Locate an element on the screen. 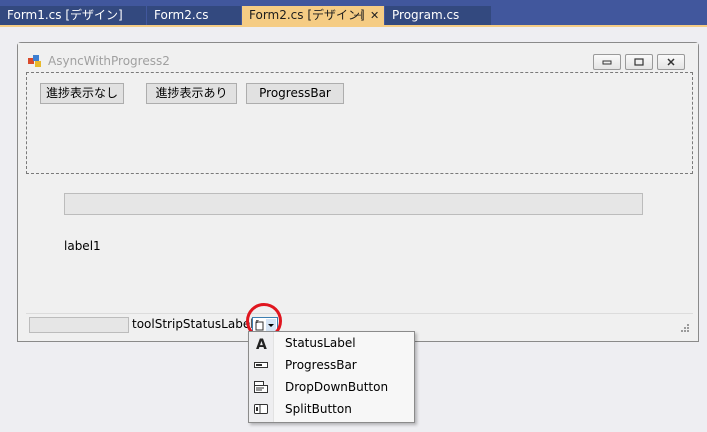 This screenshot has height=432, width=707. maximize-button is located at coordinates (639, 62).